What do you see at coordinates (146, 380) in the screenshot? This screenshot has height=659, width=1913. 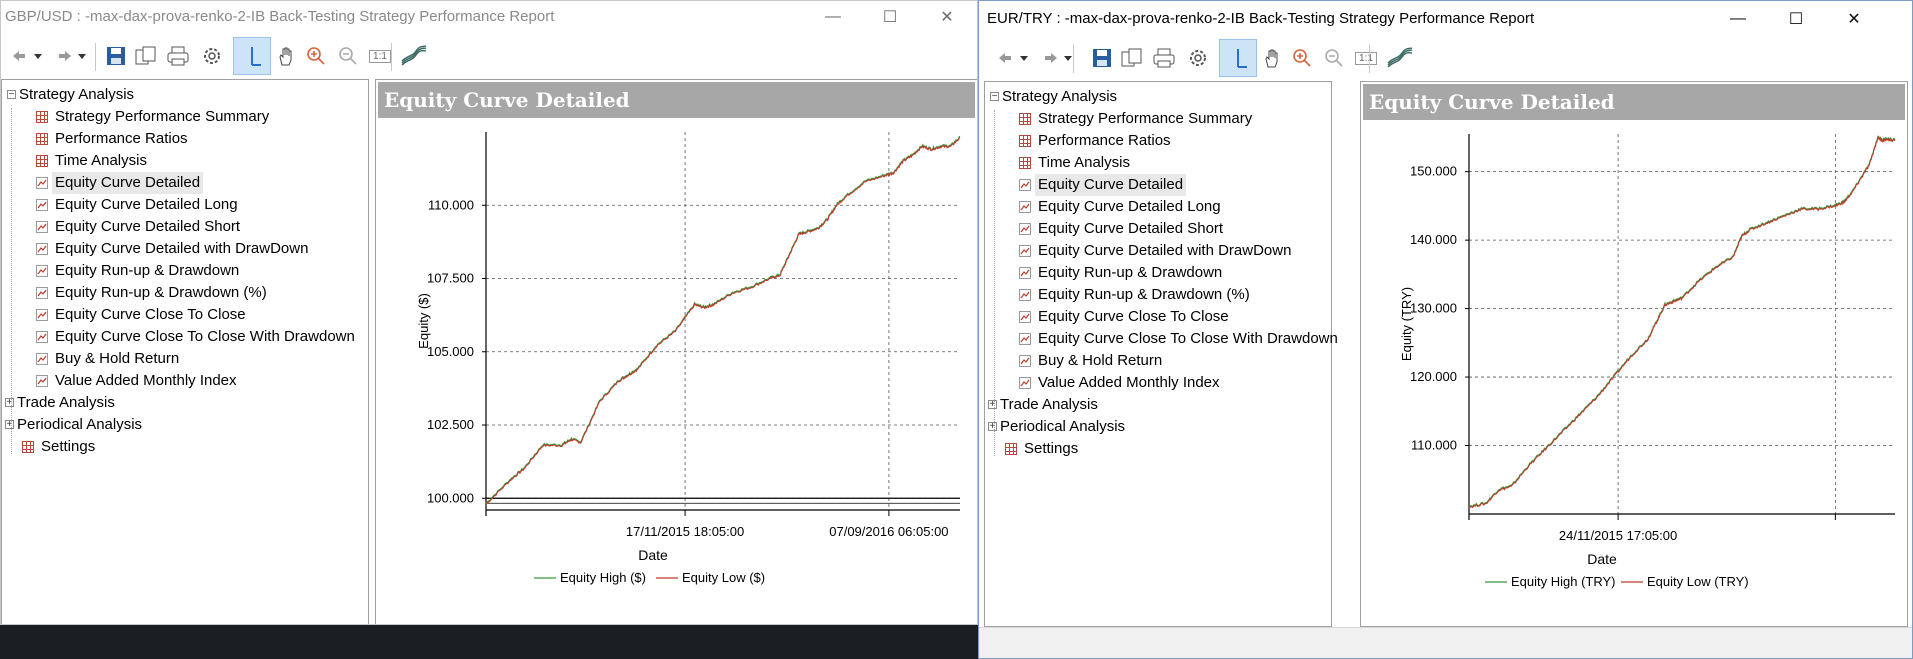 I see `tree-item-label: Value Added Monthly Index` at bounding box center [146, 380].